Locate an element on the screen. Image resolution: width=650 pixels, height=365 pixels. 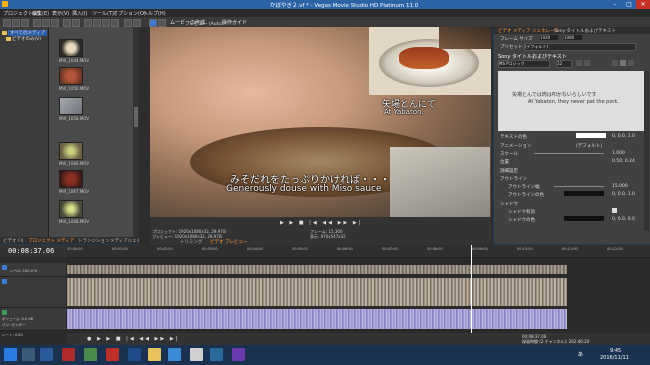
align-left-button is located at coordinates (615, 63).